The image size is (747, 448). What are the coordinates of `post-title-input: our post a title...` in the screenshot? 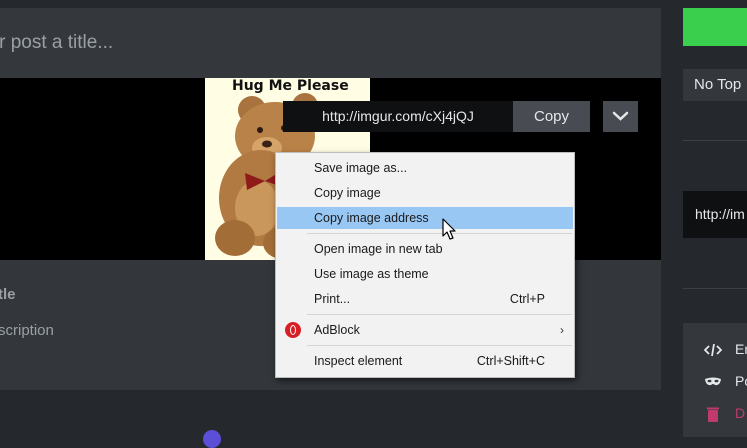 It's located at (330, 43).